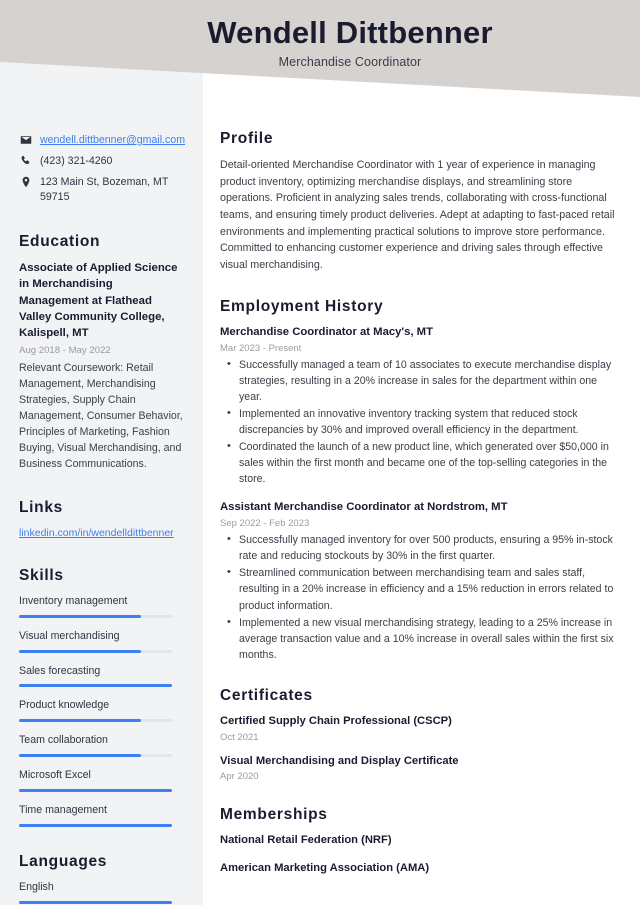 The width and height of the screenshot is (640, 905). I want to click on language-bar-track, so click(95, 902).